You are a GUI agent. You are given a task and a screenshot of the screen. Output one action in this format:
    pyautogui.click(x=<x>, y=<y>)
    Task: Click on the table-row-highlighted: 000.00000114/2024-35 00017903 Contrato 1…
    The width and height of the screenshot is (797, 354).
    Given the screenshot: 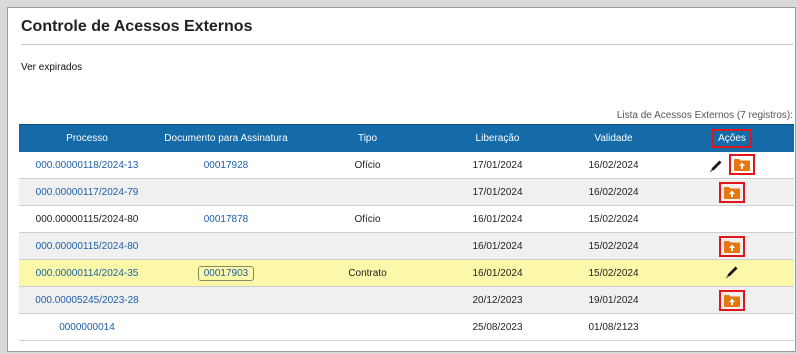 What is the action you would take?
    pyautogui.click(x=406, y=273)
    